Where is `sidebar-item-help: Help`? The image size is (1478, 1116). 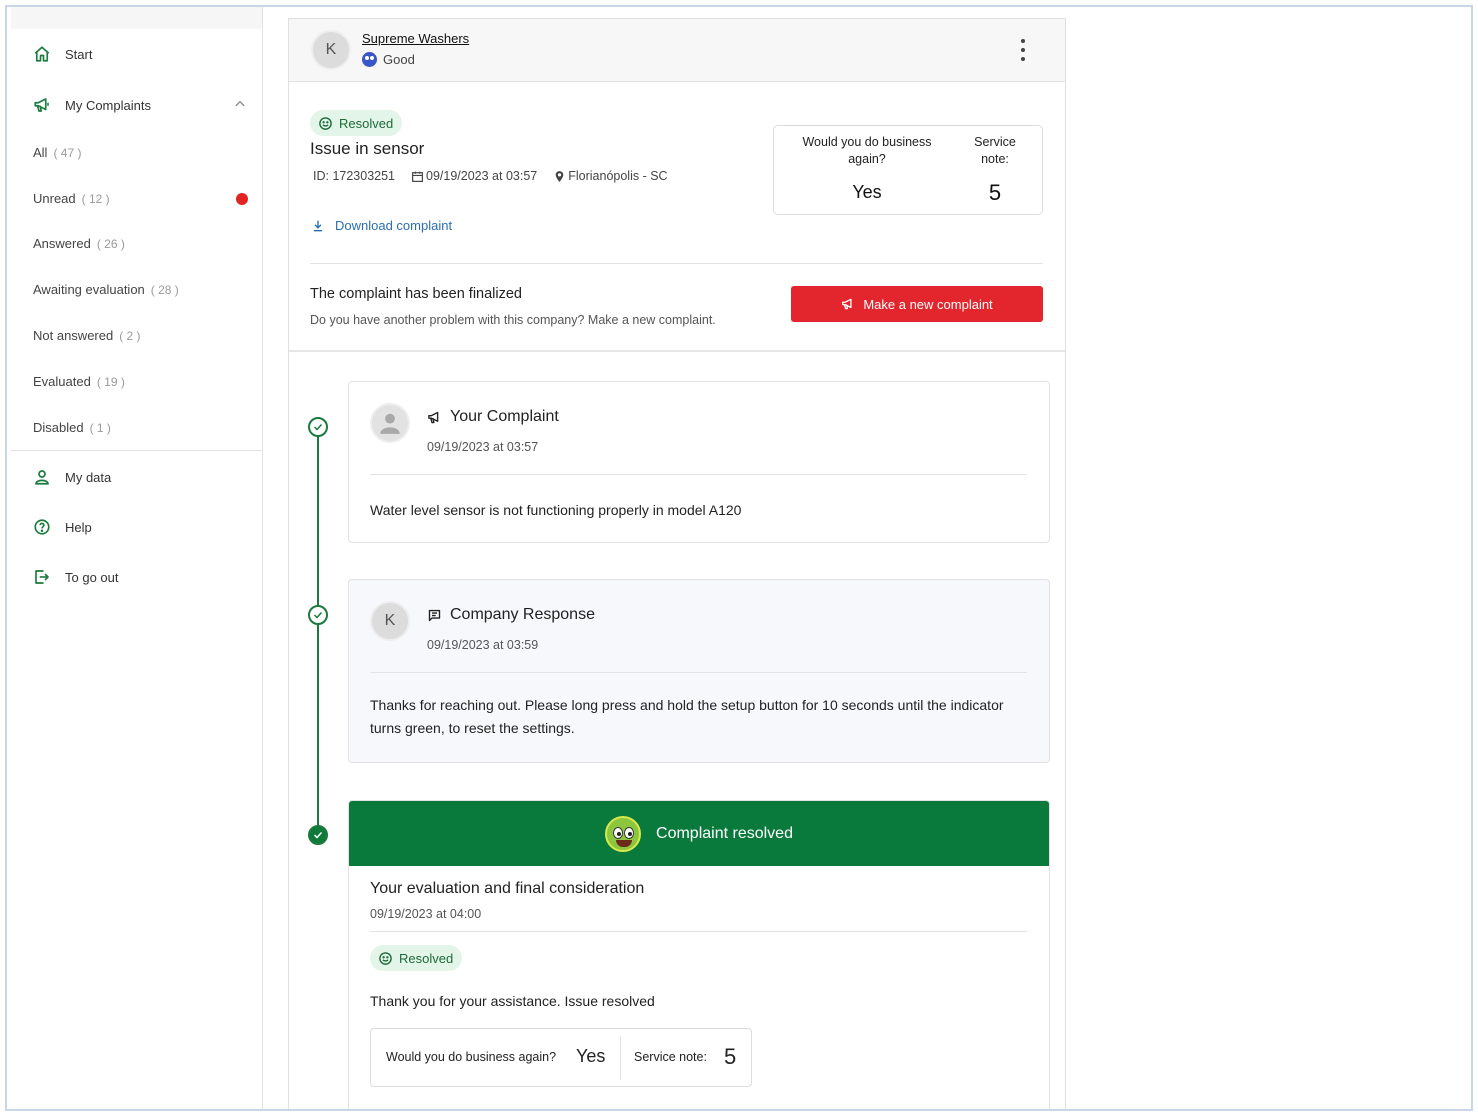
sidebar-item-help: Help is located at coordinates (51, 527).